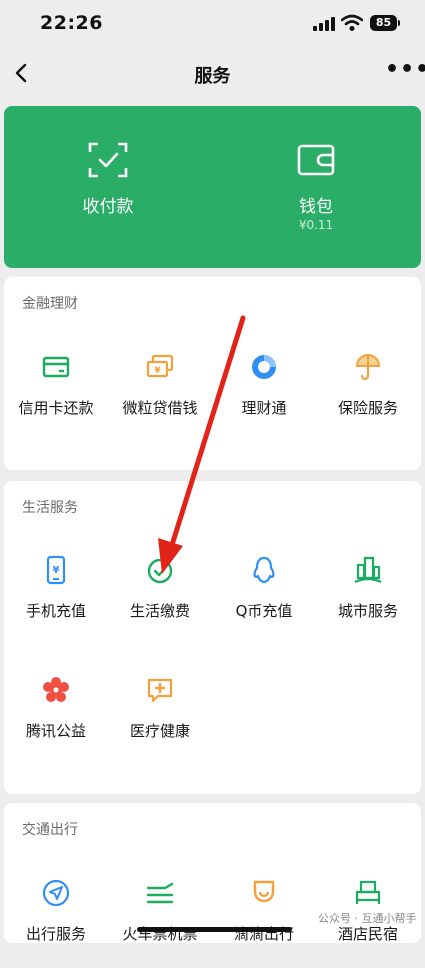  I want to click on battery-icon: 85, so click(385, 23).